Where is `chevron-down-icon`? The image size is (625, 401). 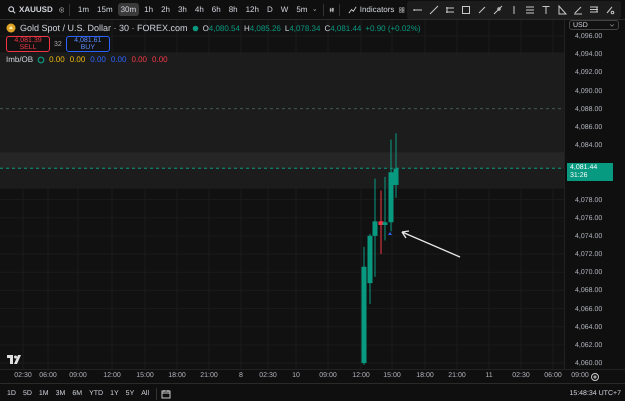 chevron-down-icon is located at coordinates (612, 25).